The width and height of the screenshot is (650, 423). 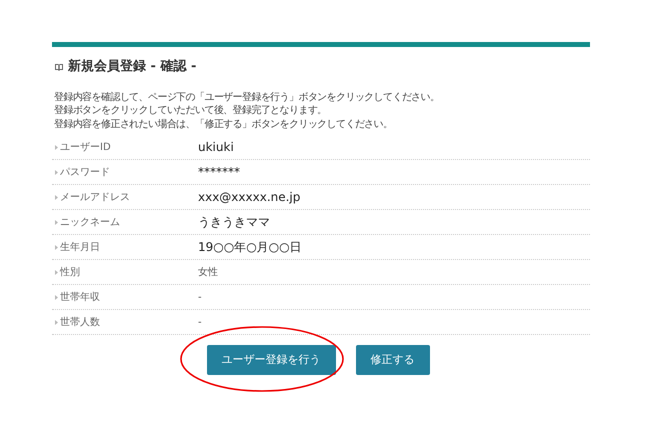 What do you see at coordinates (80, 297) in the screenshot?
I see `field-label: 世帯年収` at bounding box center [80, 297].